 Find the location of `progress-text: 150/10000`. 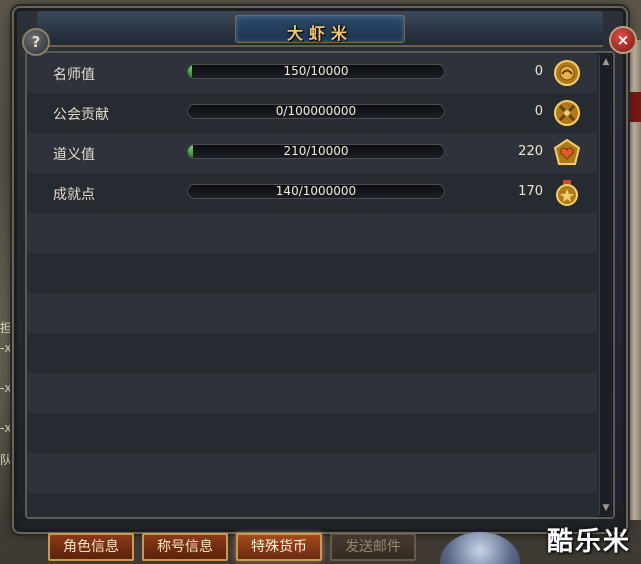

progress-text: 150/10000 is located at coordinates (316, 71).